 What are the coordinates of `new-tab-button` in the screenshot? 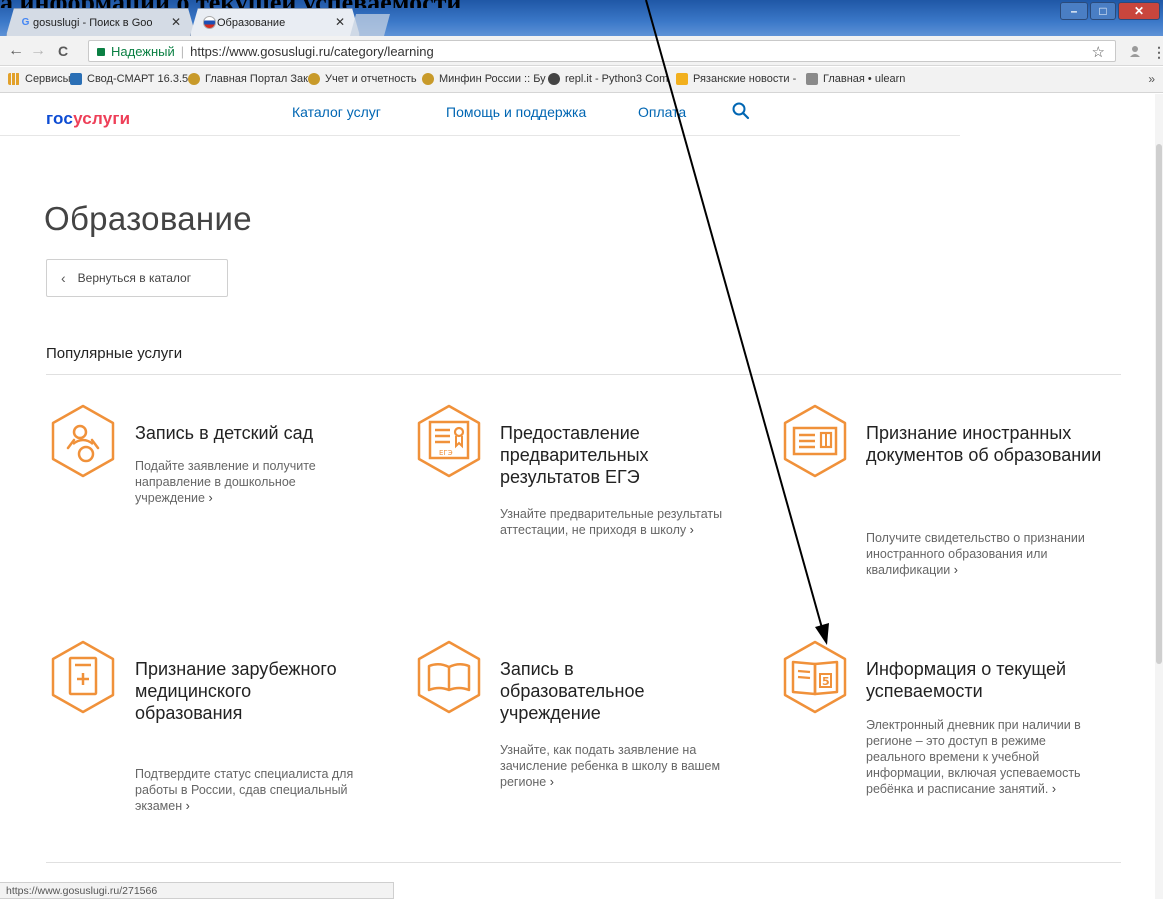 It's located at (370, 25).